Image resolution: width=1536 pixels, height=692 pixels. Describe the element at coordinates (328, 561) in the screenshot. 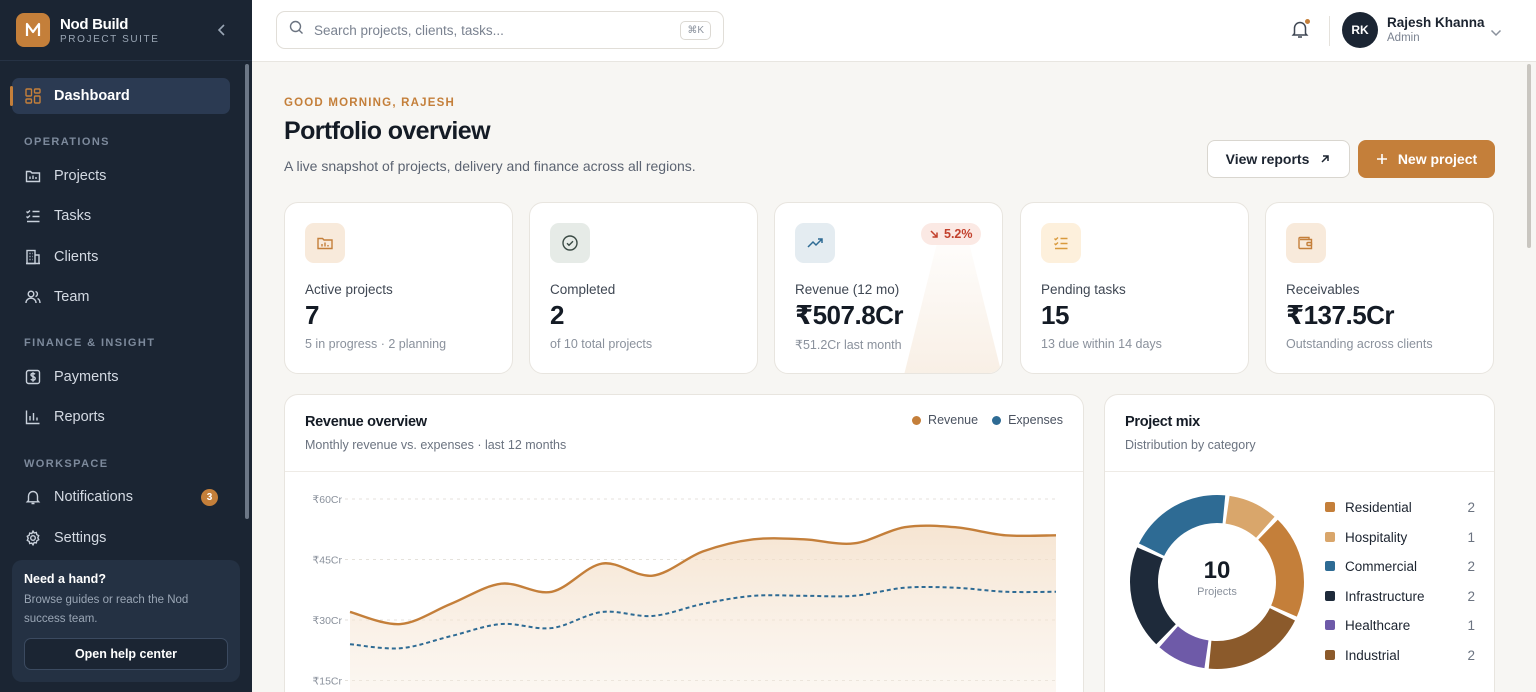

I see `y-tick-label: ₹45Cr` at that location.